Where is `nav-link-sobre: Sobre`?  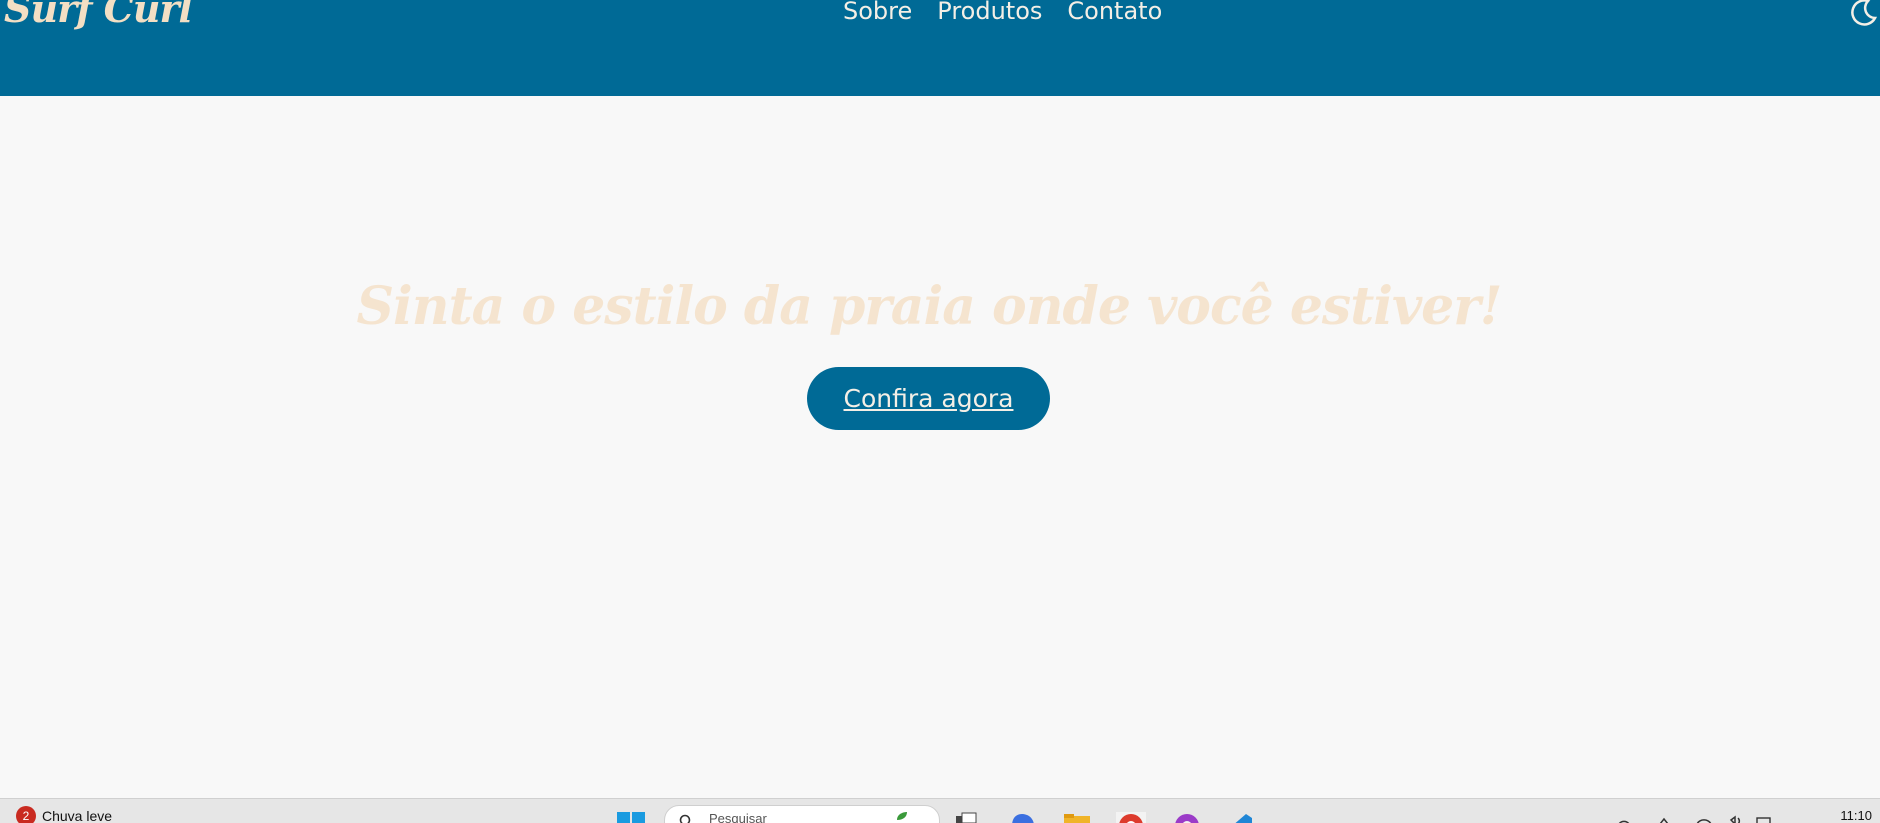
nav-link-sobre: Sobre is located at coordinates (877, 12).